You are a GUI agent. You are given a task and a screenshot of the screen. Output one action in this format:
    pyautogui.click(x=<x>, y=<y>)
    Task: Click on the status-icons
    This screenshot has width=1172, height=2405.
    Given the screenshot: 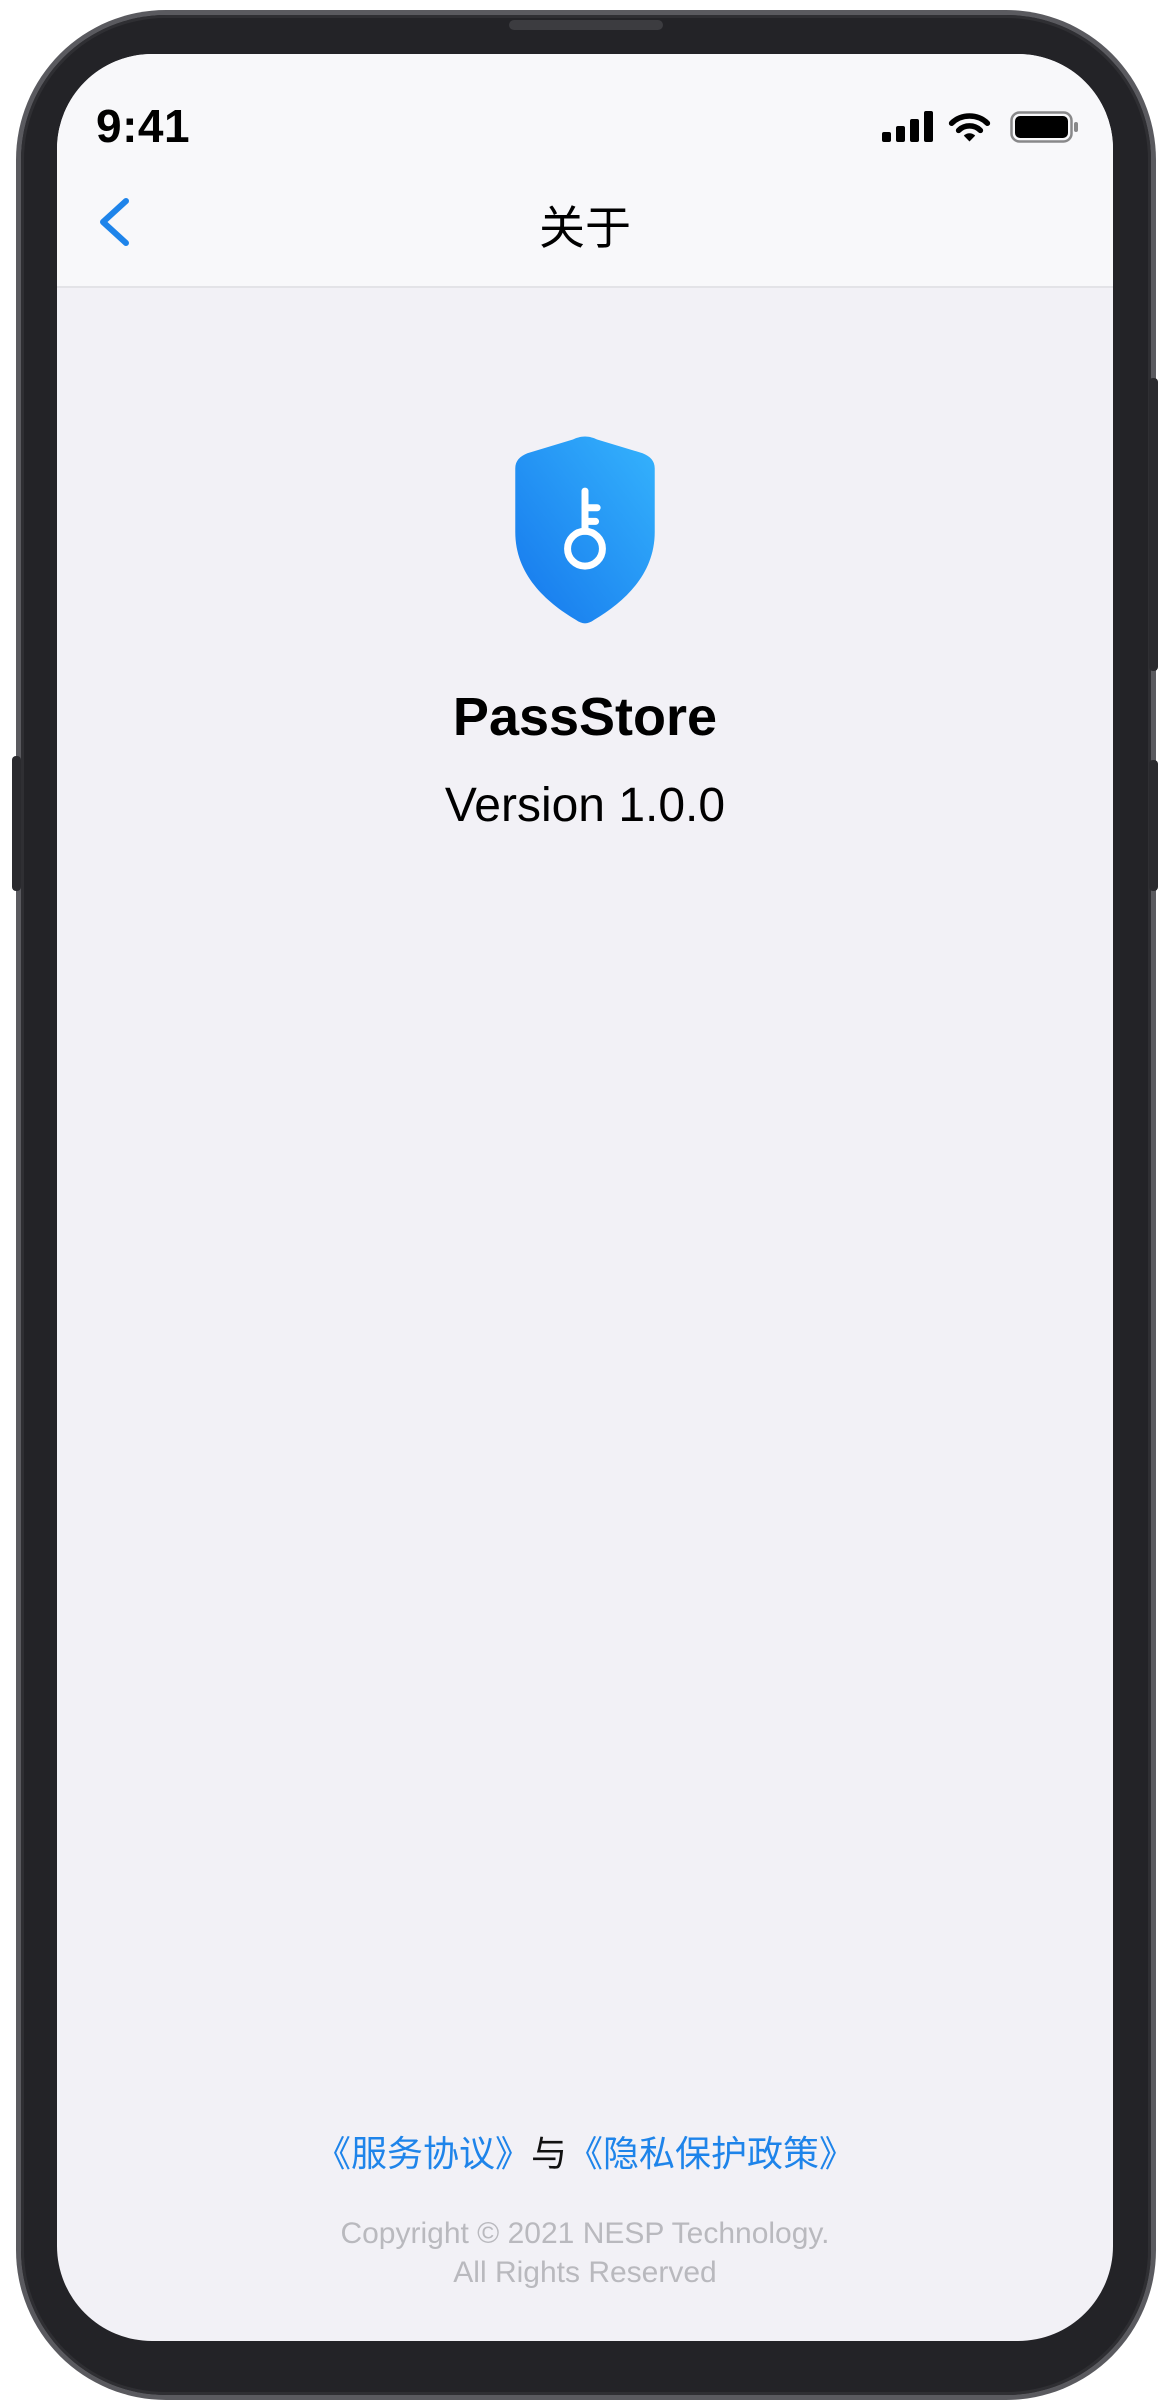 What is the action you would take?
    pyautogui.click(x=980, y=127)
    